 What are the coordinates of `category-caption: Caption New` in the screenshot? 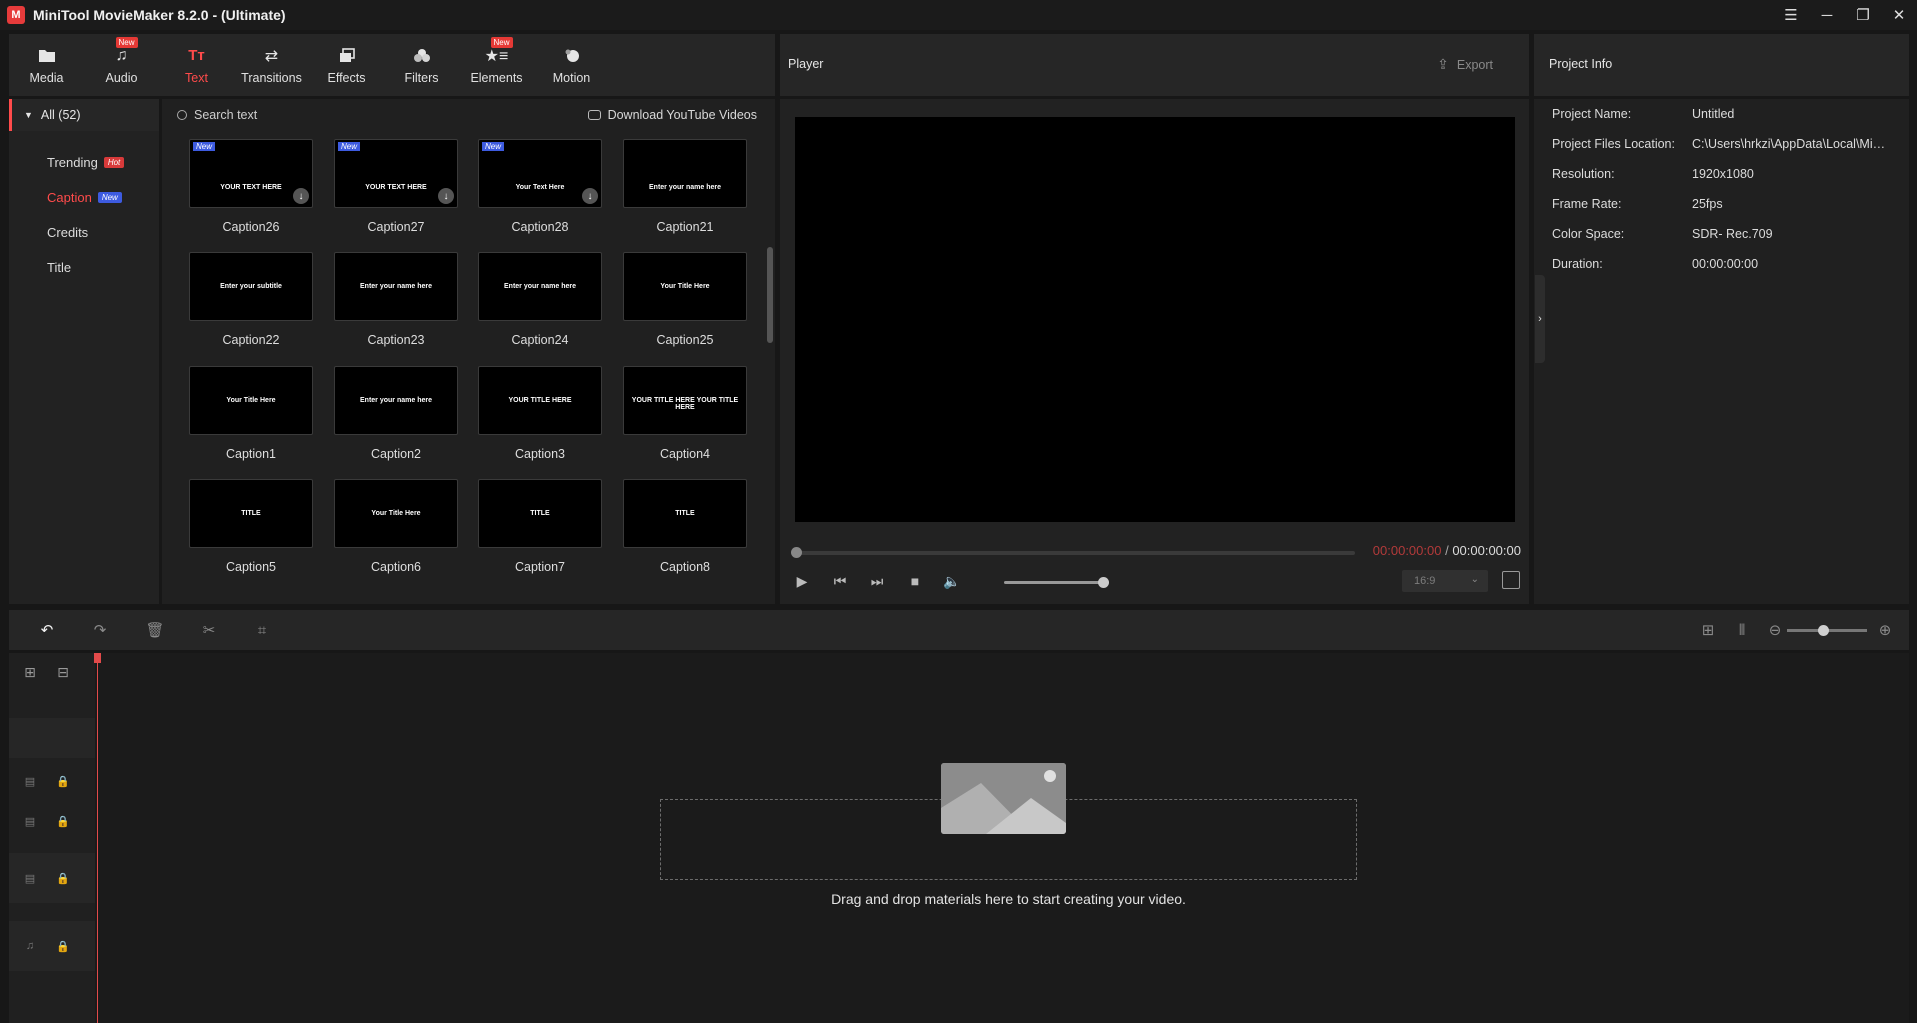 It's located at (84, 197).